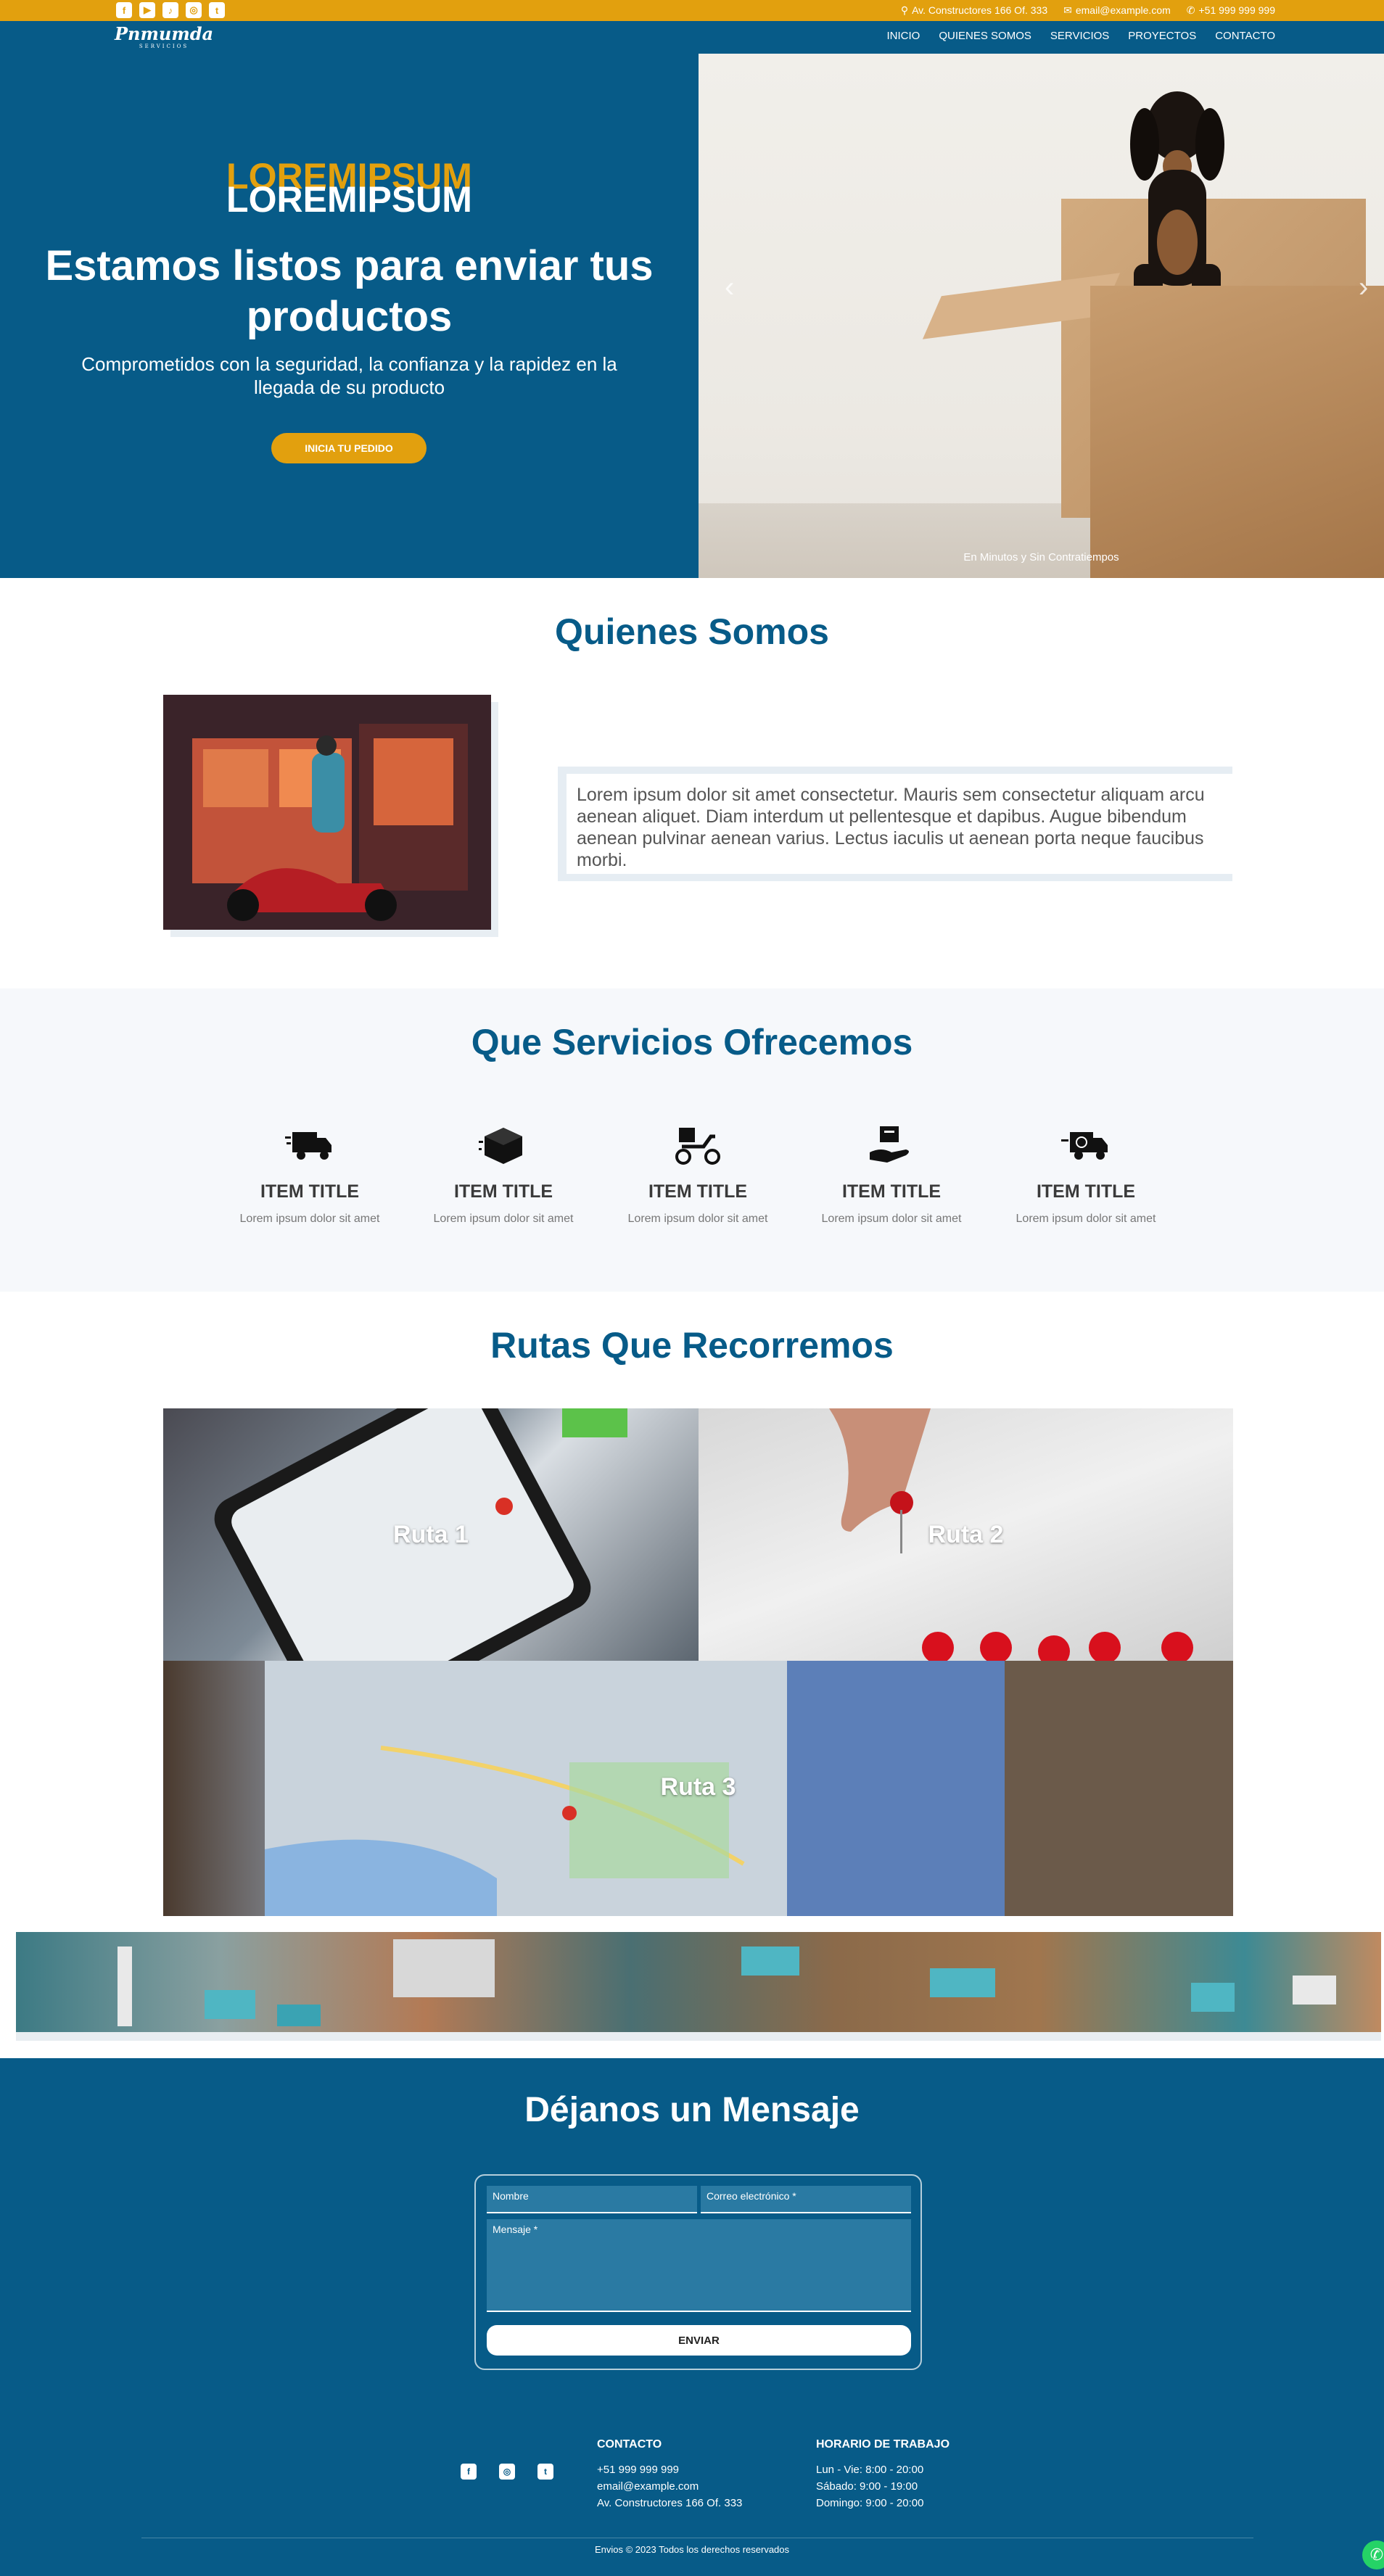 The width and height of the screenshot is (1384, 2576). I want to click on nav-item-servicios: SERVICIOS, so click(1079, 36).